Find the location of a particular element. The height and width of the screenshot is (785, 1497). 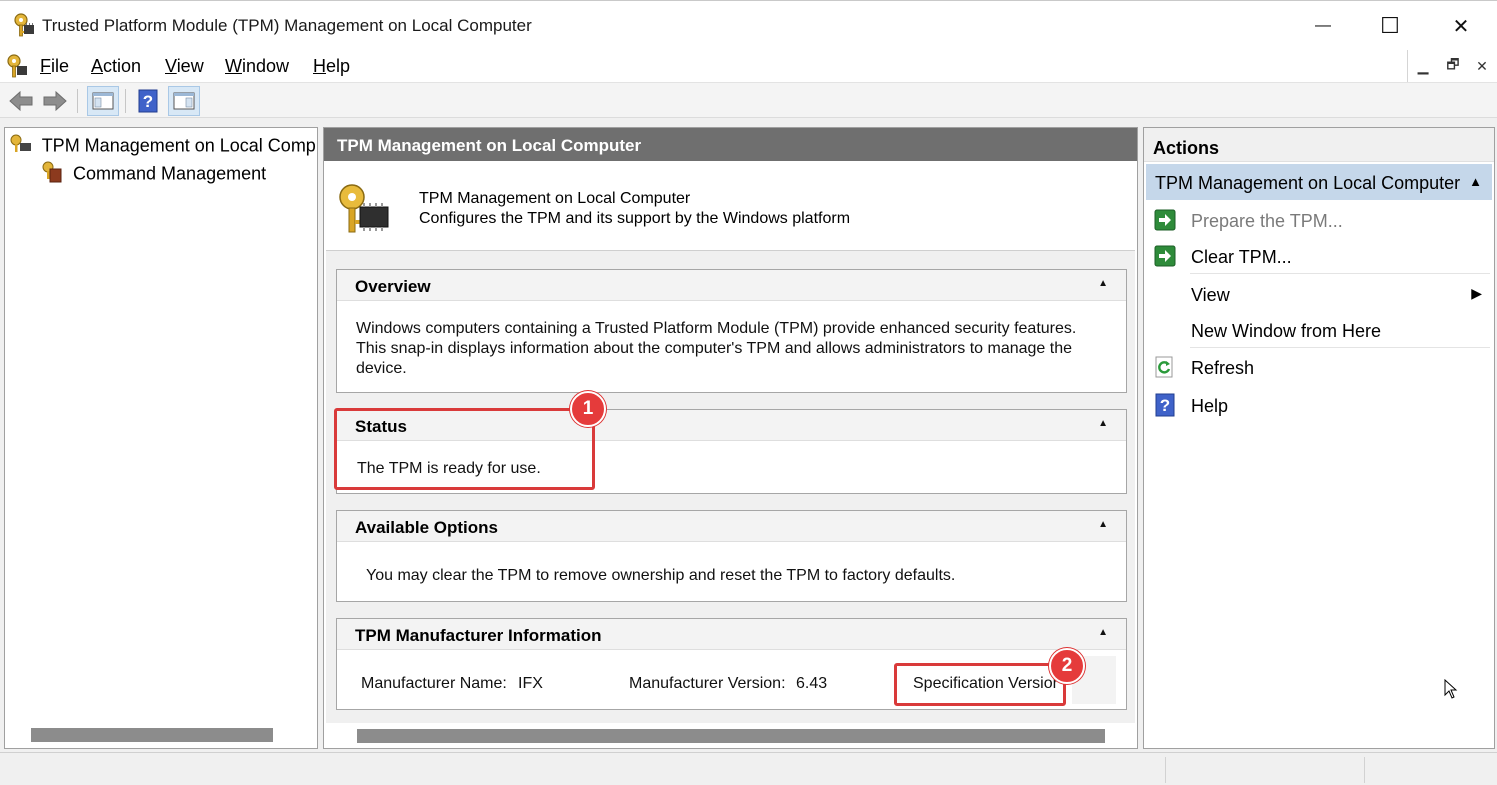

show-hide-action-pane-button is located at coordinates (184, 101).